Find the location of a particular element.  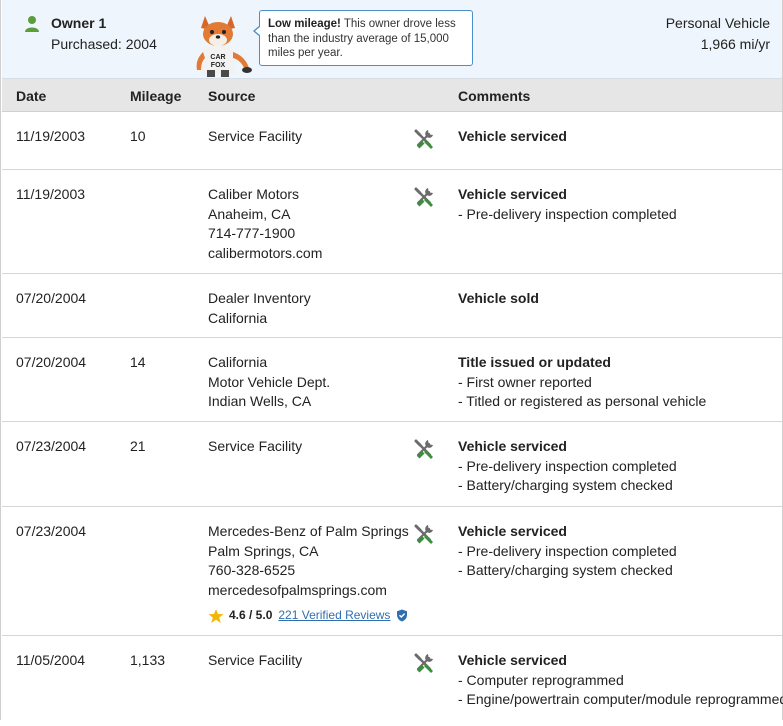

fox-shirt-line2: FOX is located at coordinates (218, 65).